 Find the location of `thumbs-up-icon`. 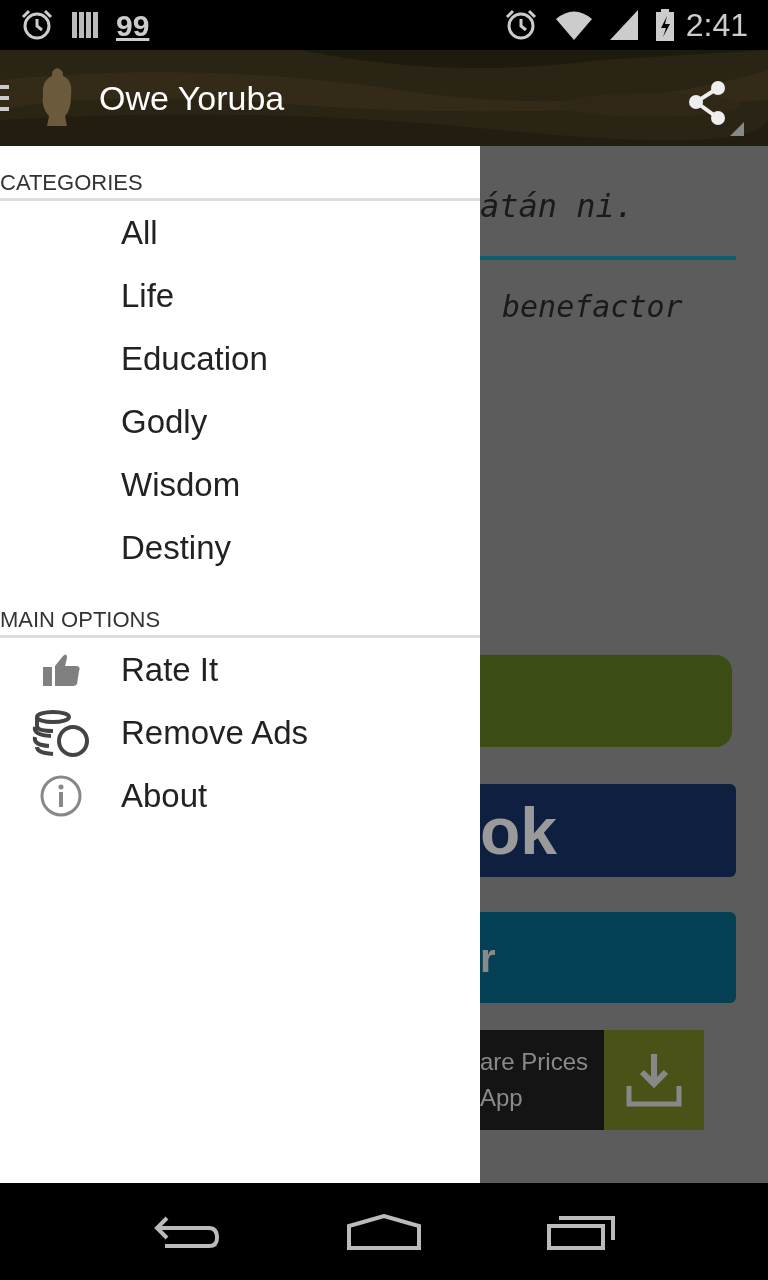

thumbs-up-icon is located at coordinates (60, 669).